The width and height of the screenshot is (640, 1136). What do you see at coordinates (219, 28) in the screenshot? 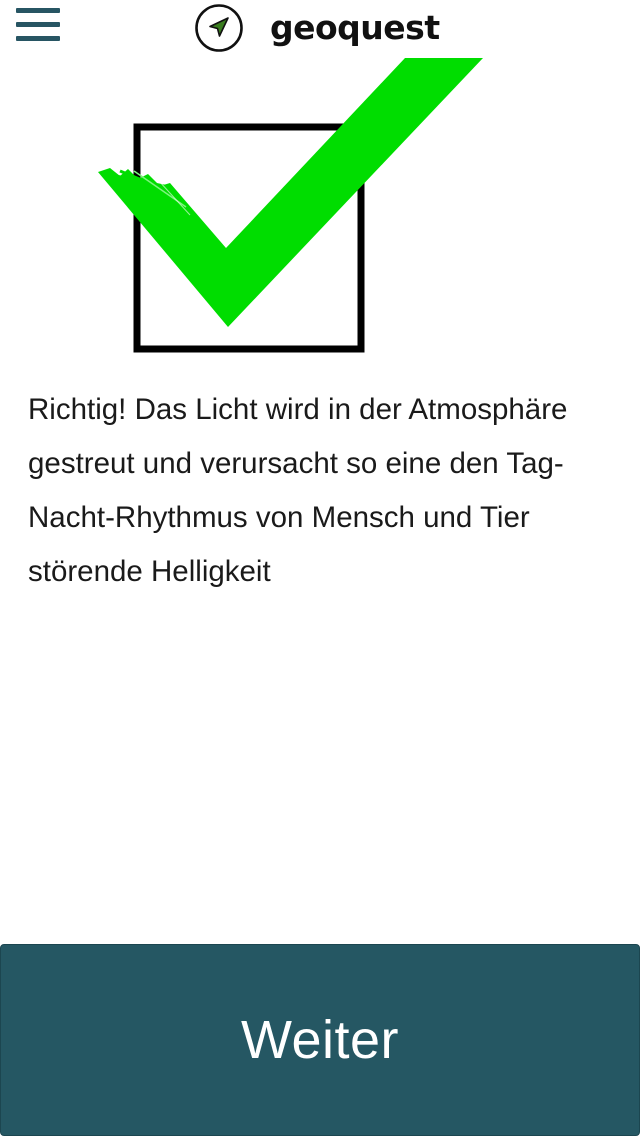
I see `navigation-arrow-icon` at bounding box center [219, 28].